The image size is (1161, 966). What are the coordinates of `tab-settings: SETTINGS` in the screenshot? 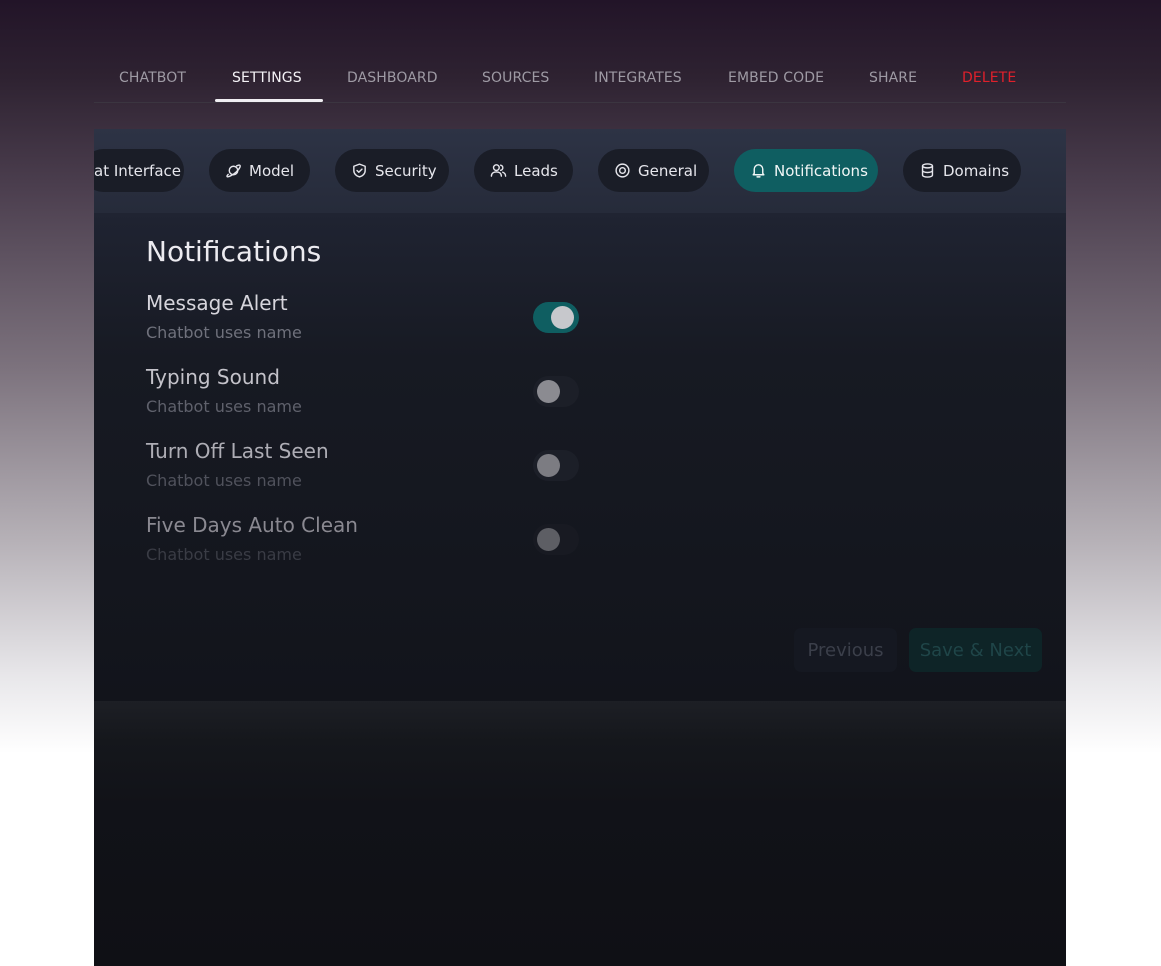 It's located at (267, 78).